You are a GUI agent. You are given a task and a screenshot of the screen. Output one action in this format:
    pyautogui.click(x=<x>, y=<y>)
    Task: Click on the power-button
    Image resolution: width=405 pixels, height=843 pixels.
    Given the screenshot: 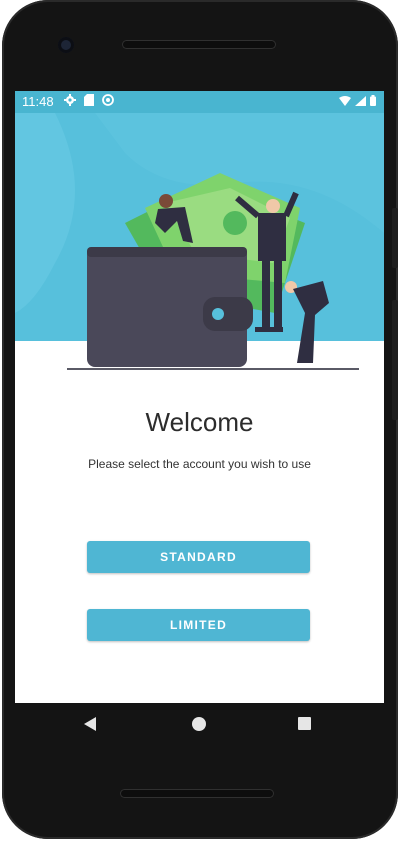 What is the action you would take?
    pyautogui.click(x=395, y=238)
    